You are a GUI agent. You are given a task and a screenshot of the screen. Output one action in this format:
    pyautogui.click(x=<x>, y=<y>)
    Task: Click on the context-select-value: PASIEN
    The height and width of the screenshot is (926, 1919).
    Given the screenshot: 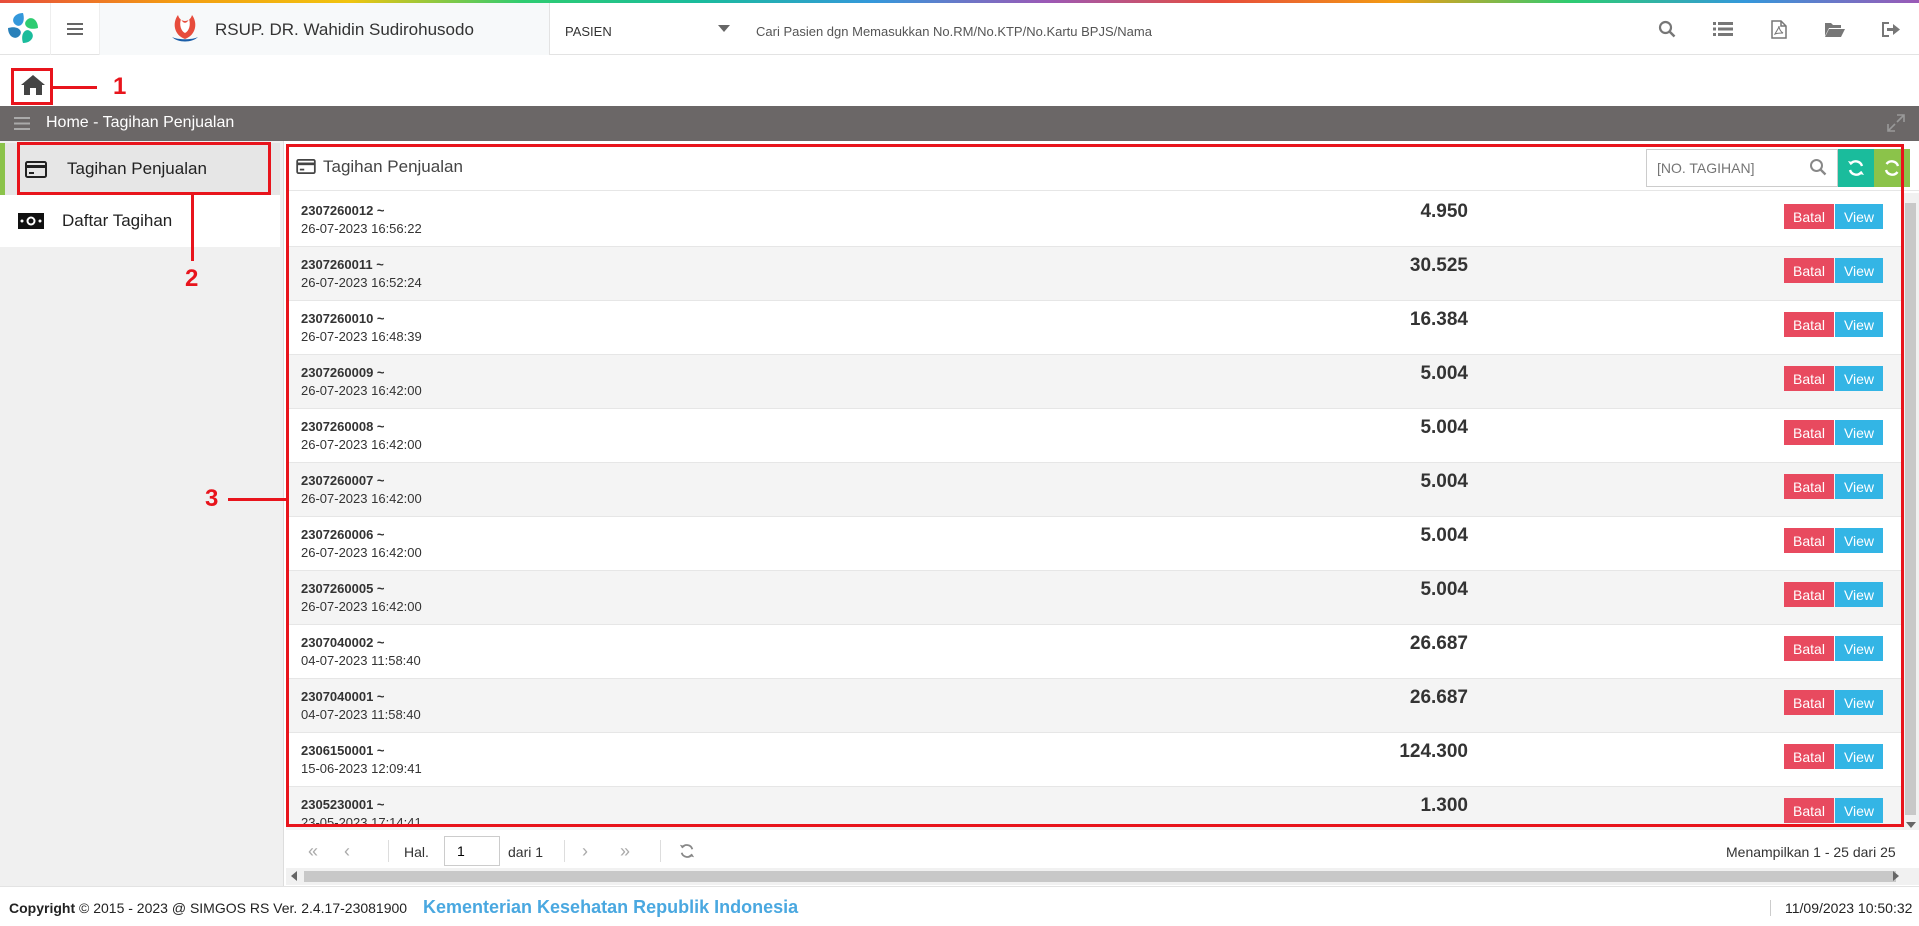 What is the action you would take?
    pyautogui.click(x=588, y=31)
    